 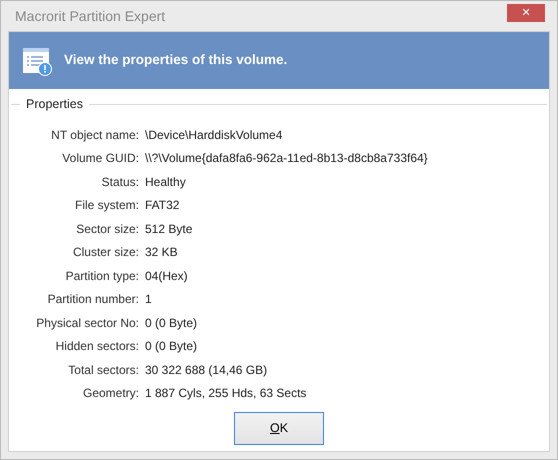 What do you see at coordinates (119, 182) in the screenshot?
I see `property-label: Status:` at bounding box center [119, 182].